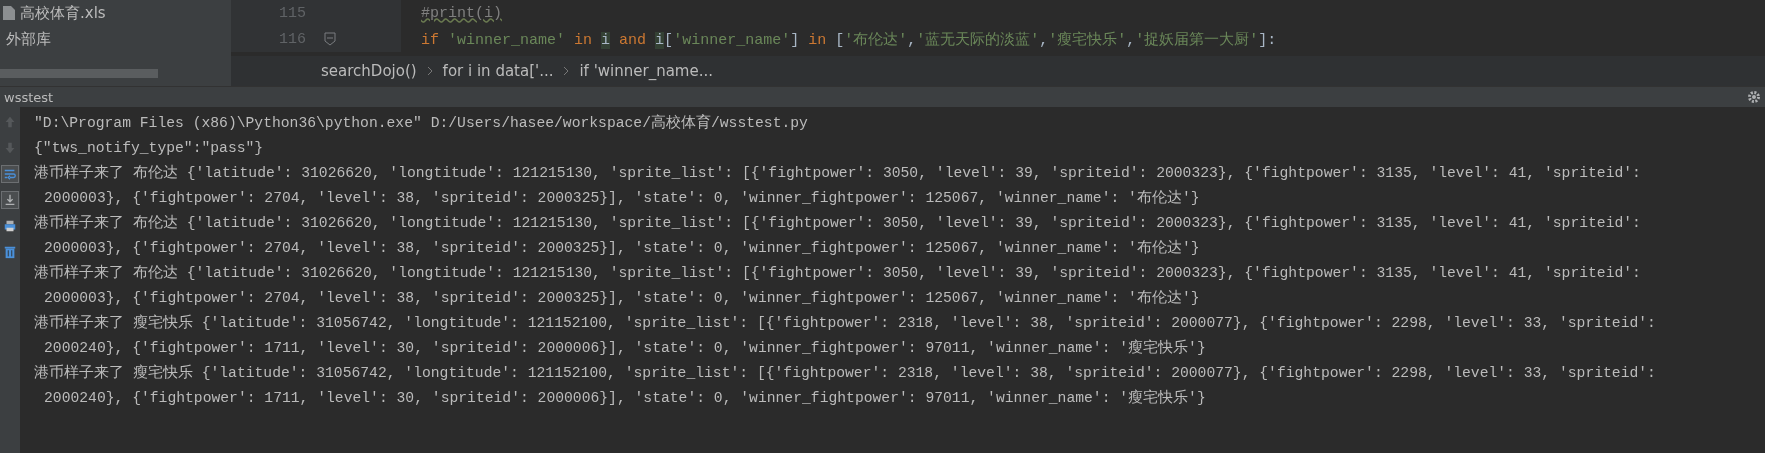  What do you see at coordinates (848, 39) in the screenshot?
I see `code-line: if 'winner_name' in i and i['winner_name'] in ['布伦达','蓝无天际的淡蓝','瘦宅快乐','捉妖届第一大厨']:` at bounding box center [848, 39].